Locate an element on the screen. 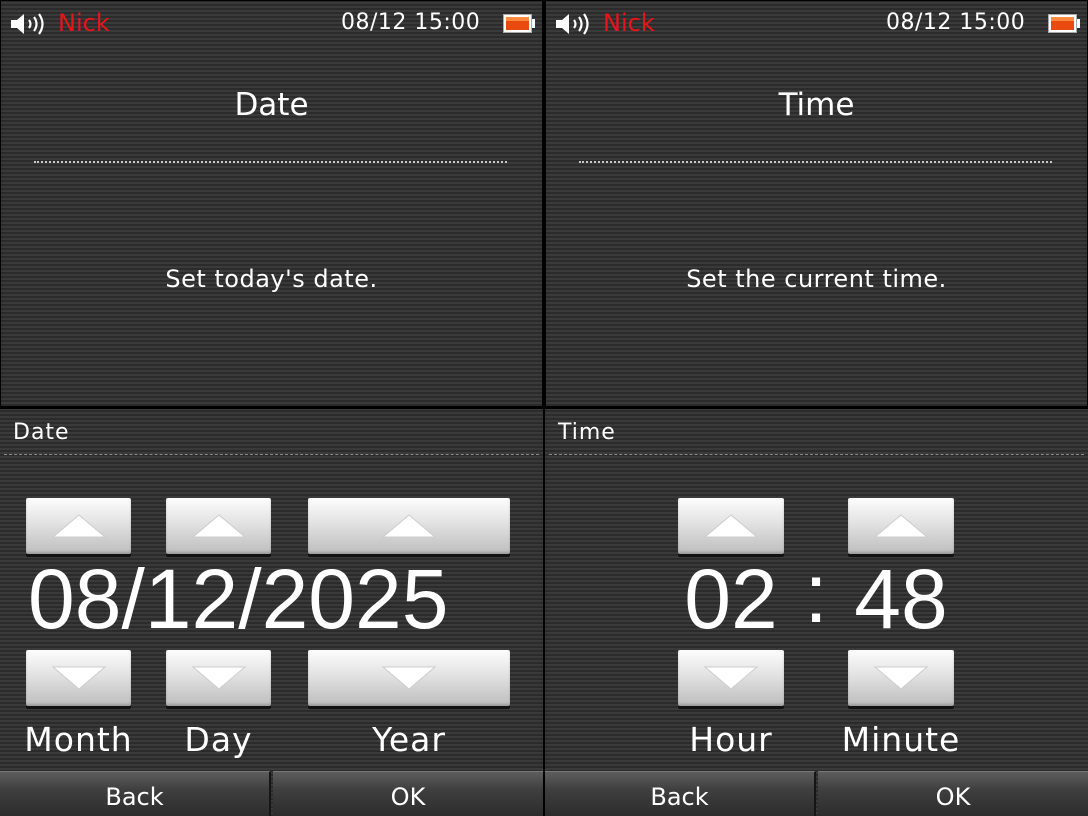  day-value: 12 is located at coordinates (191, 599).